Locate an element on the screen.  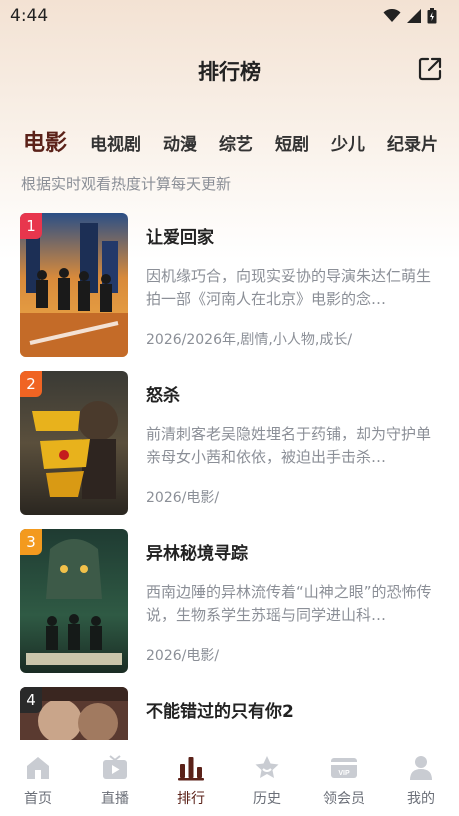
nav-label: 历史 is located at coordinates (267, 799).